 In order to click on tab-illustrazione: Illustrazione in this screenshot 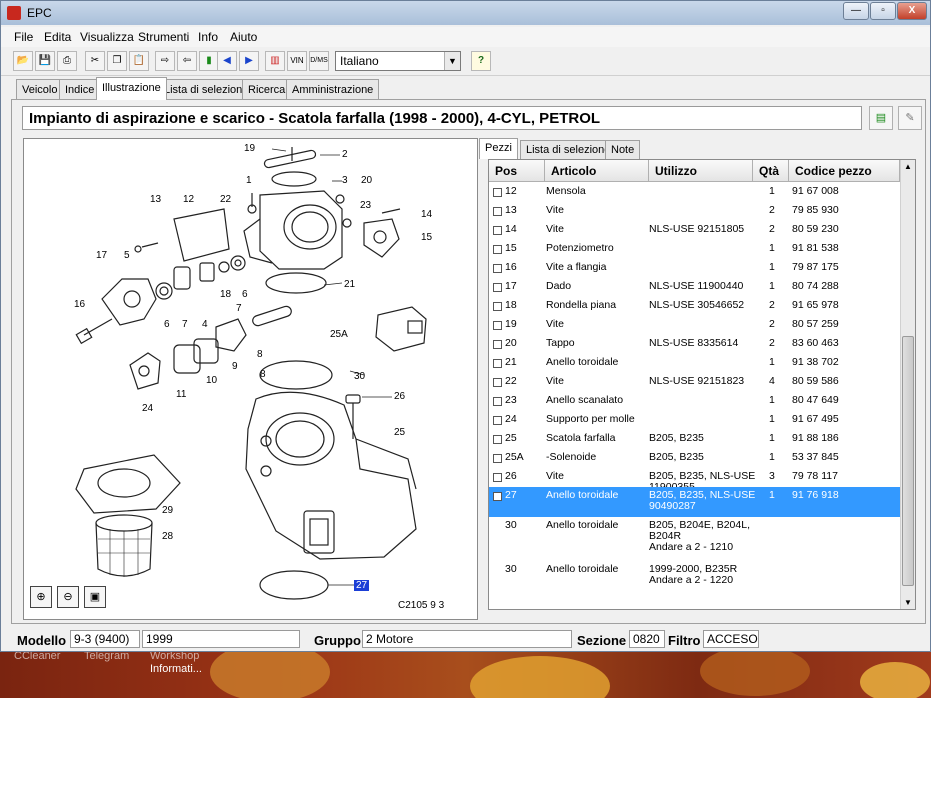, I will do `click(131, 88)`.